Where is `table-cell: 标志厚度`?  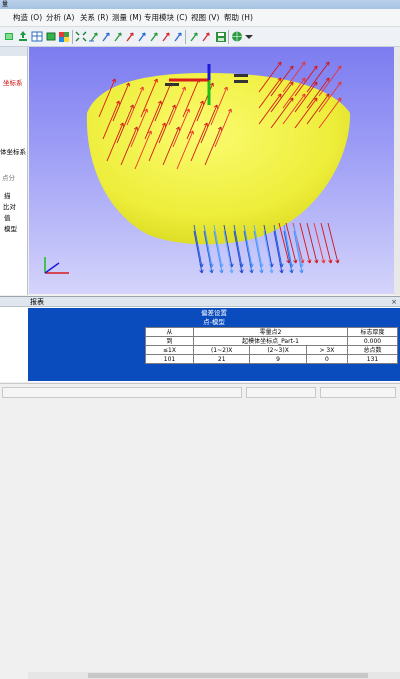
table-cell: 标志厚度 is located at coordinates (372, 332).